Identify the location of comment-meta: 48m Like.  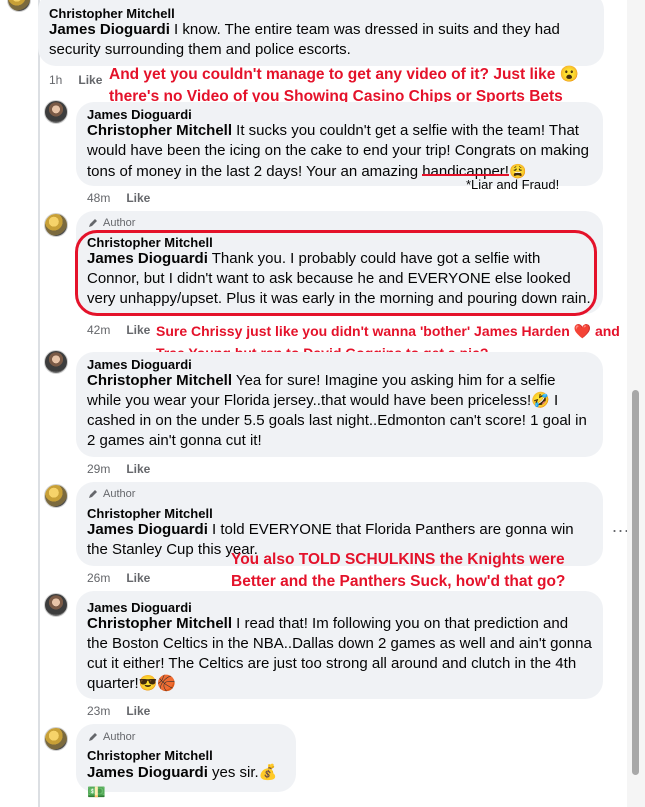
(118, 198).